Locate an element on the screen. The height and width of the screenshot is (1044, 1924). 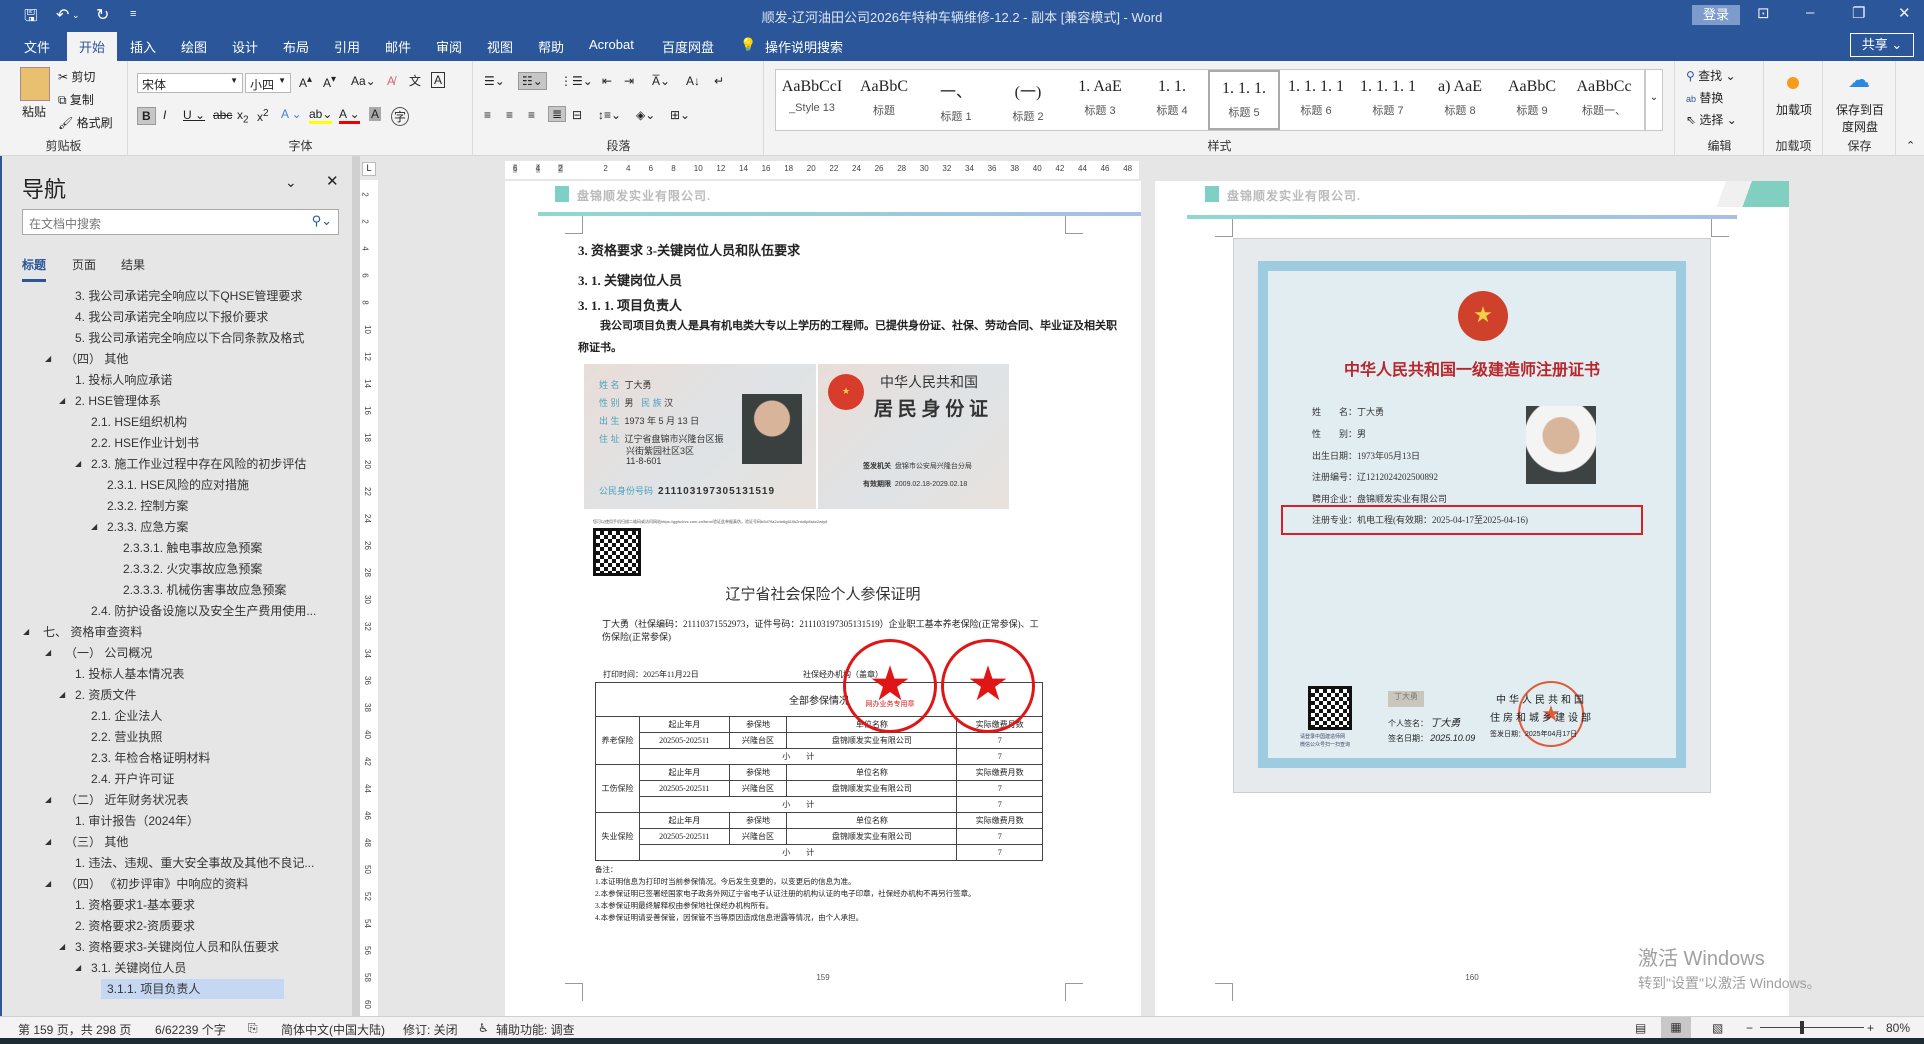
tell-me-search: 操作说明搜索 is located at coordinates (804, 46).